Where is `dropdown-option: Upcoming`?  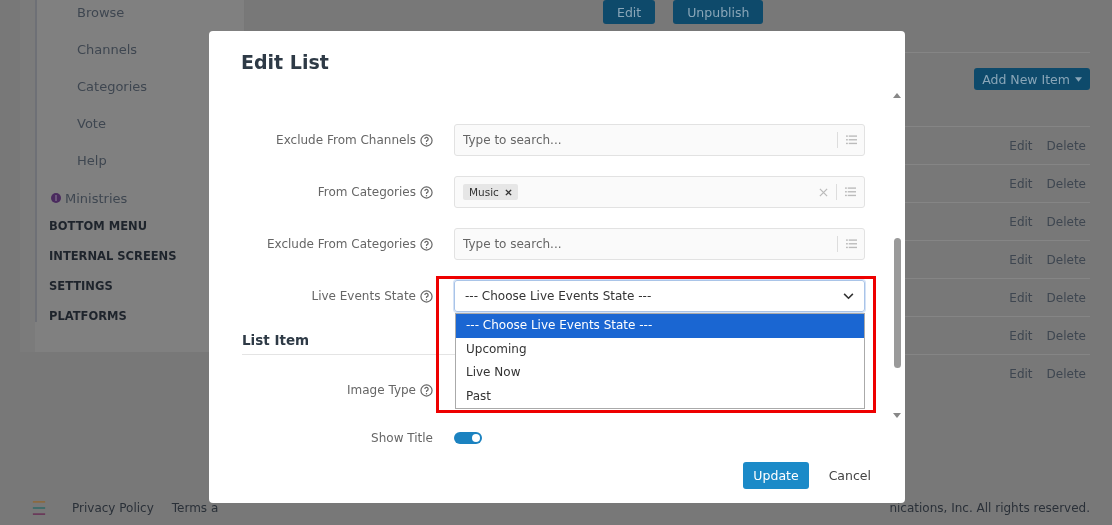 dropdown-option: Upcoming is located at coordinates (660, 349).